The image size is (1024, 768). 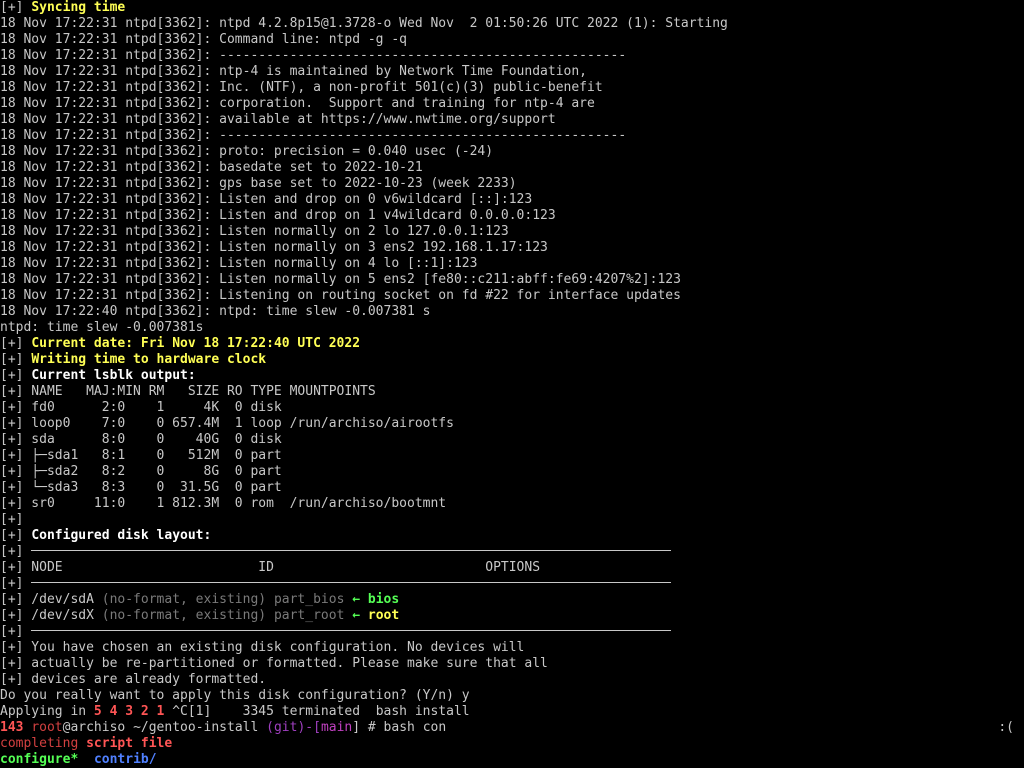 I want to click on terminal-text: 18 Nov 17:22:31 ntpd[3362]:, so click(x=110, y=135).